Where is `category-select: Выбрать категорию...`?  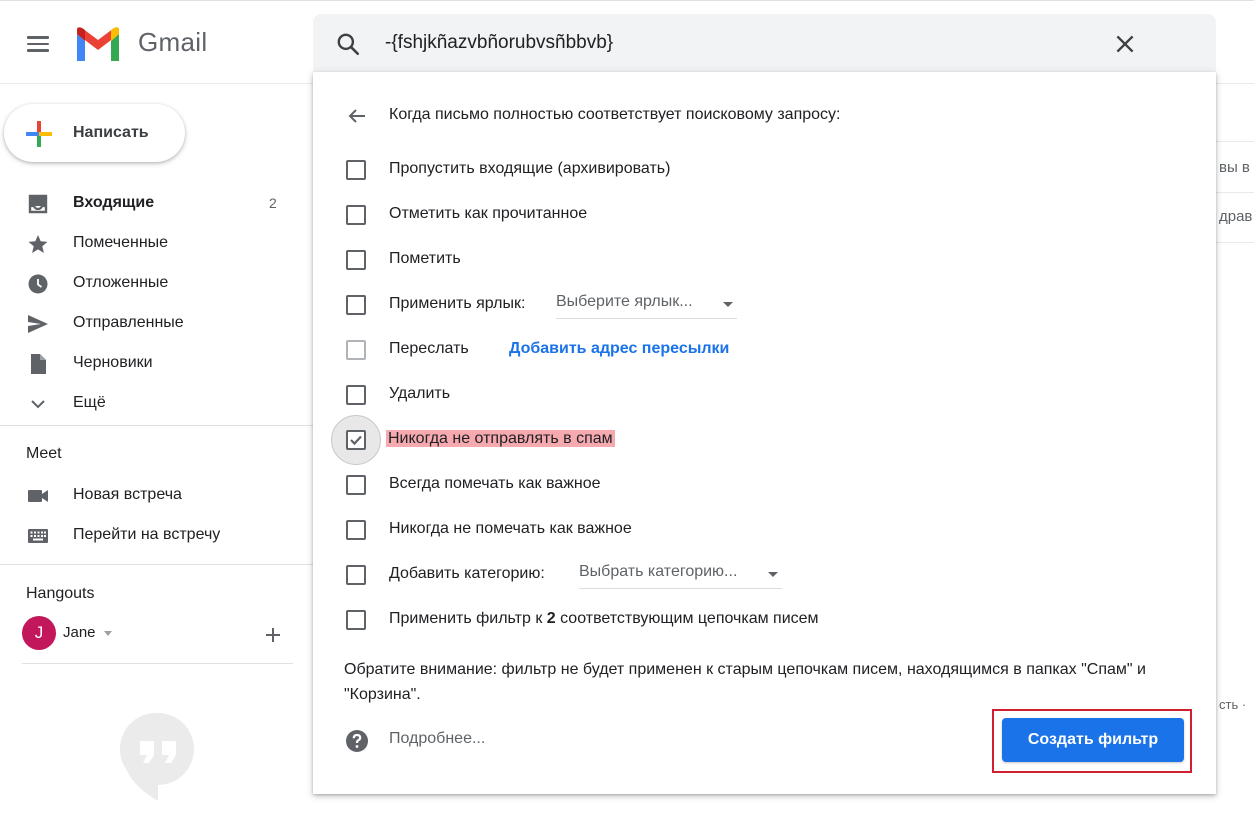 category-select: Выбрать категорию... is located at coordinates (680, 576).